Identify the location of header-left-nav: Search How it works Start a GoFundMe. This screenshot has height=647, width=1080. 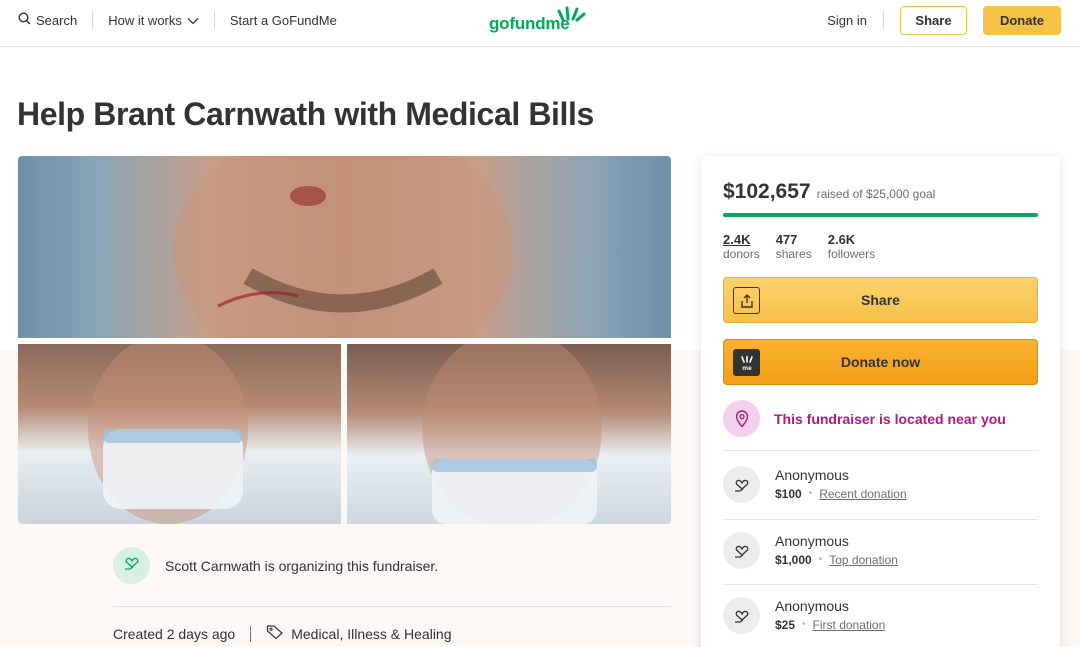
(177, 20).